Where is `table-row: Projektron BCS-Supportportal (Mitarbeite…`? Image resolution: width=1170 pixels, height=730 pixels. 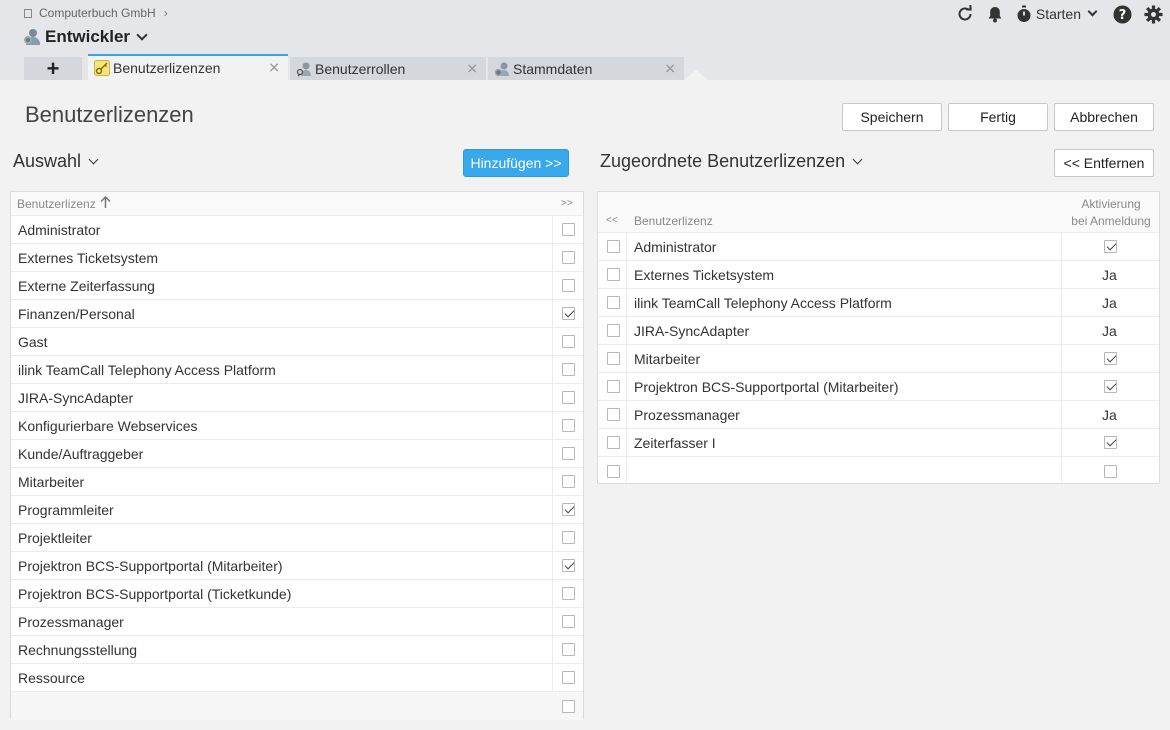 table-row: Projektron BCS-Supportportal (Mitarbeite… is located at coordinates (878, 387).